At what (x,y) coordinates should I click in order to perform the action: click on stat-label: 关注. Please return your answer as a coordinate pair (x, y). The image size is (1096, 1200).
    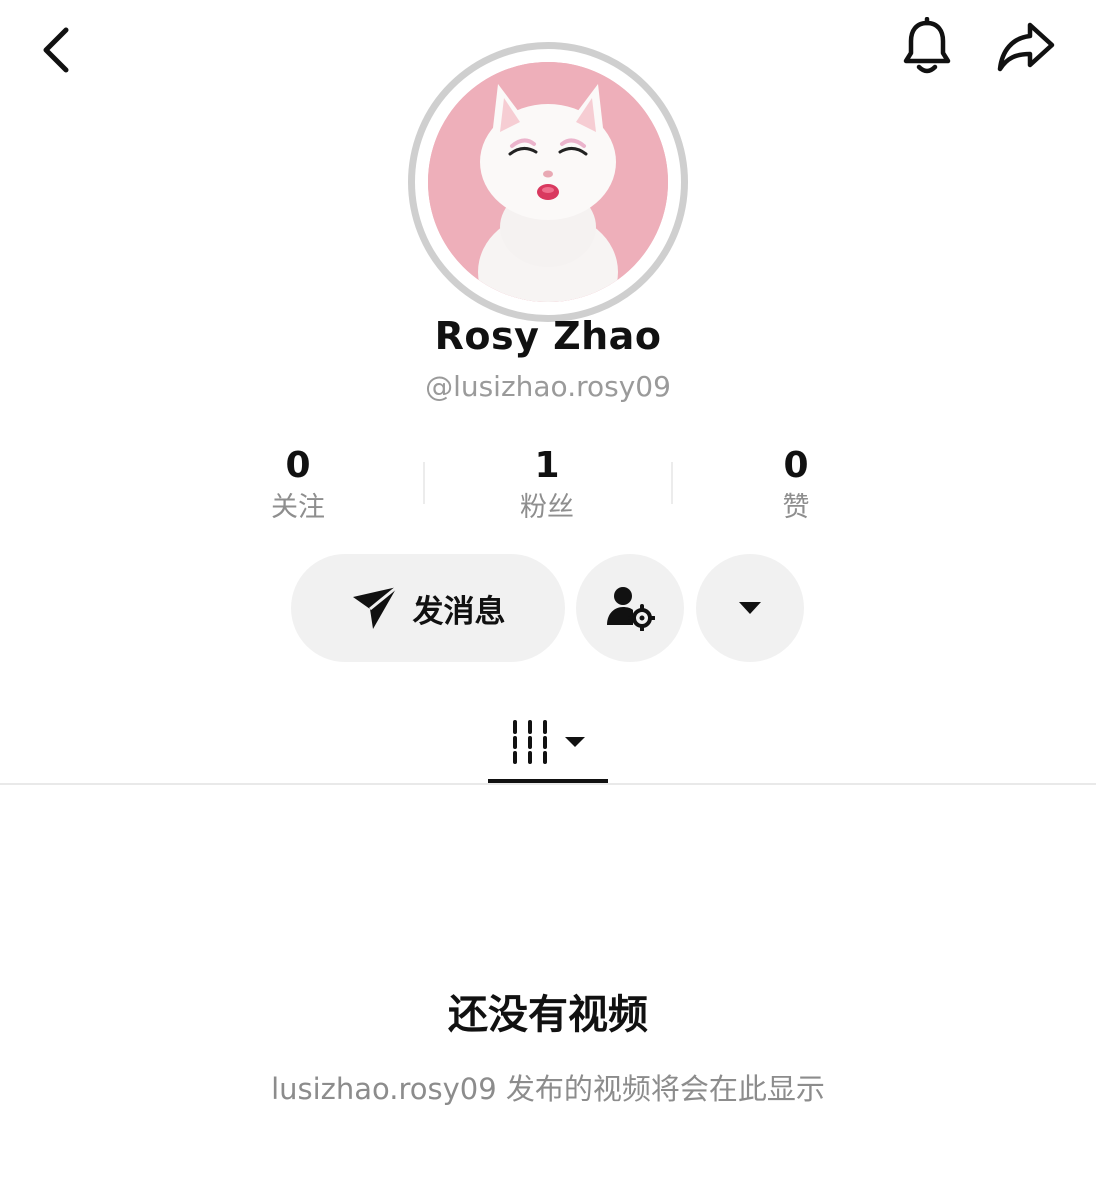
    Looking at the image, I should click on (298, 507).